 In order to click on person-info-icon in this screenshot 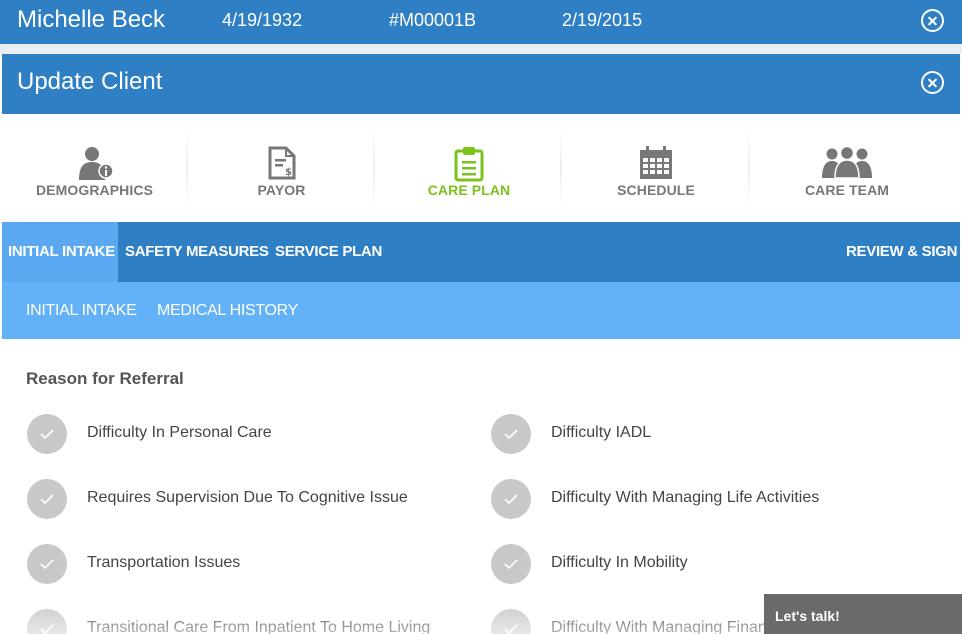, I will do `click(95, 165)`.